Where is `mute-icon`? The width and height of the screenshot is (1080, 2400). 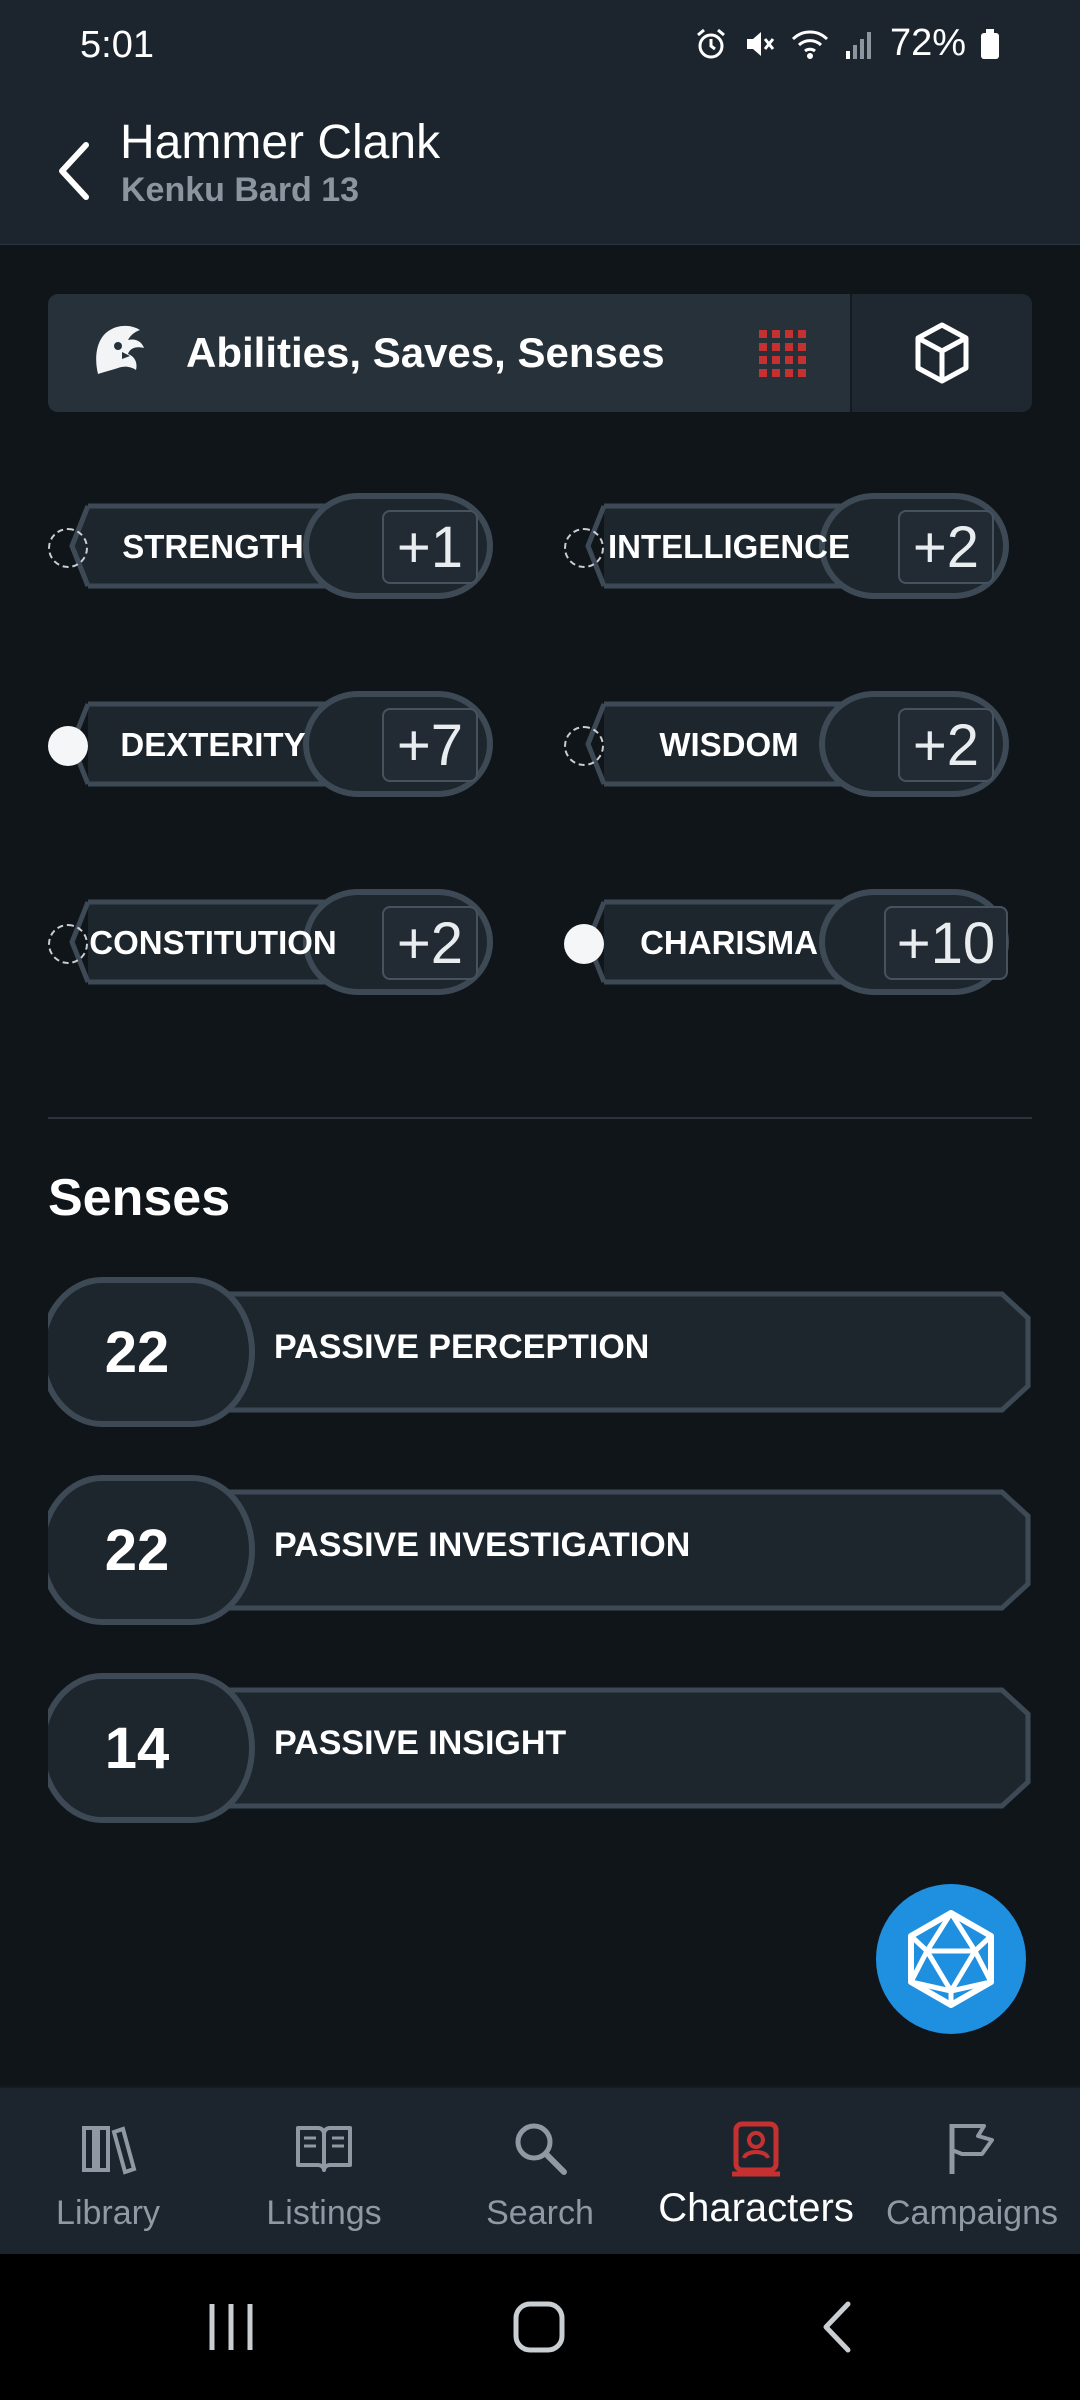
mute-icon is located at coordinates (760, 43).